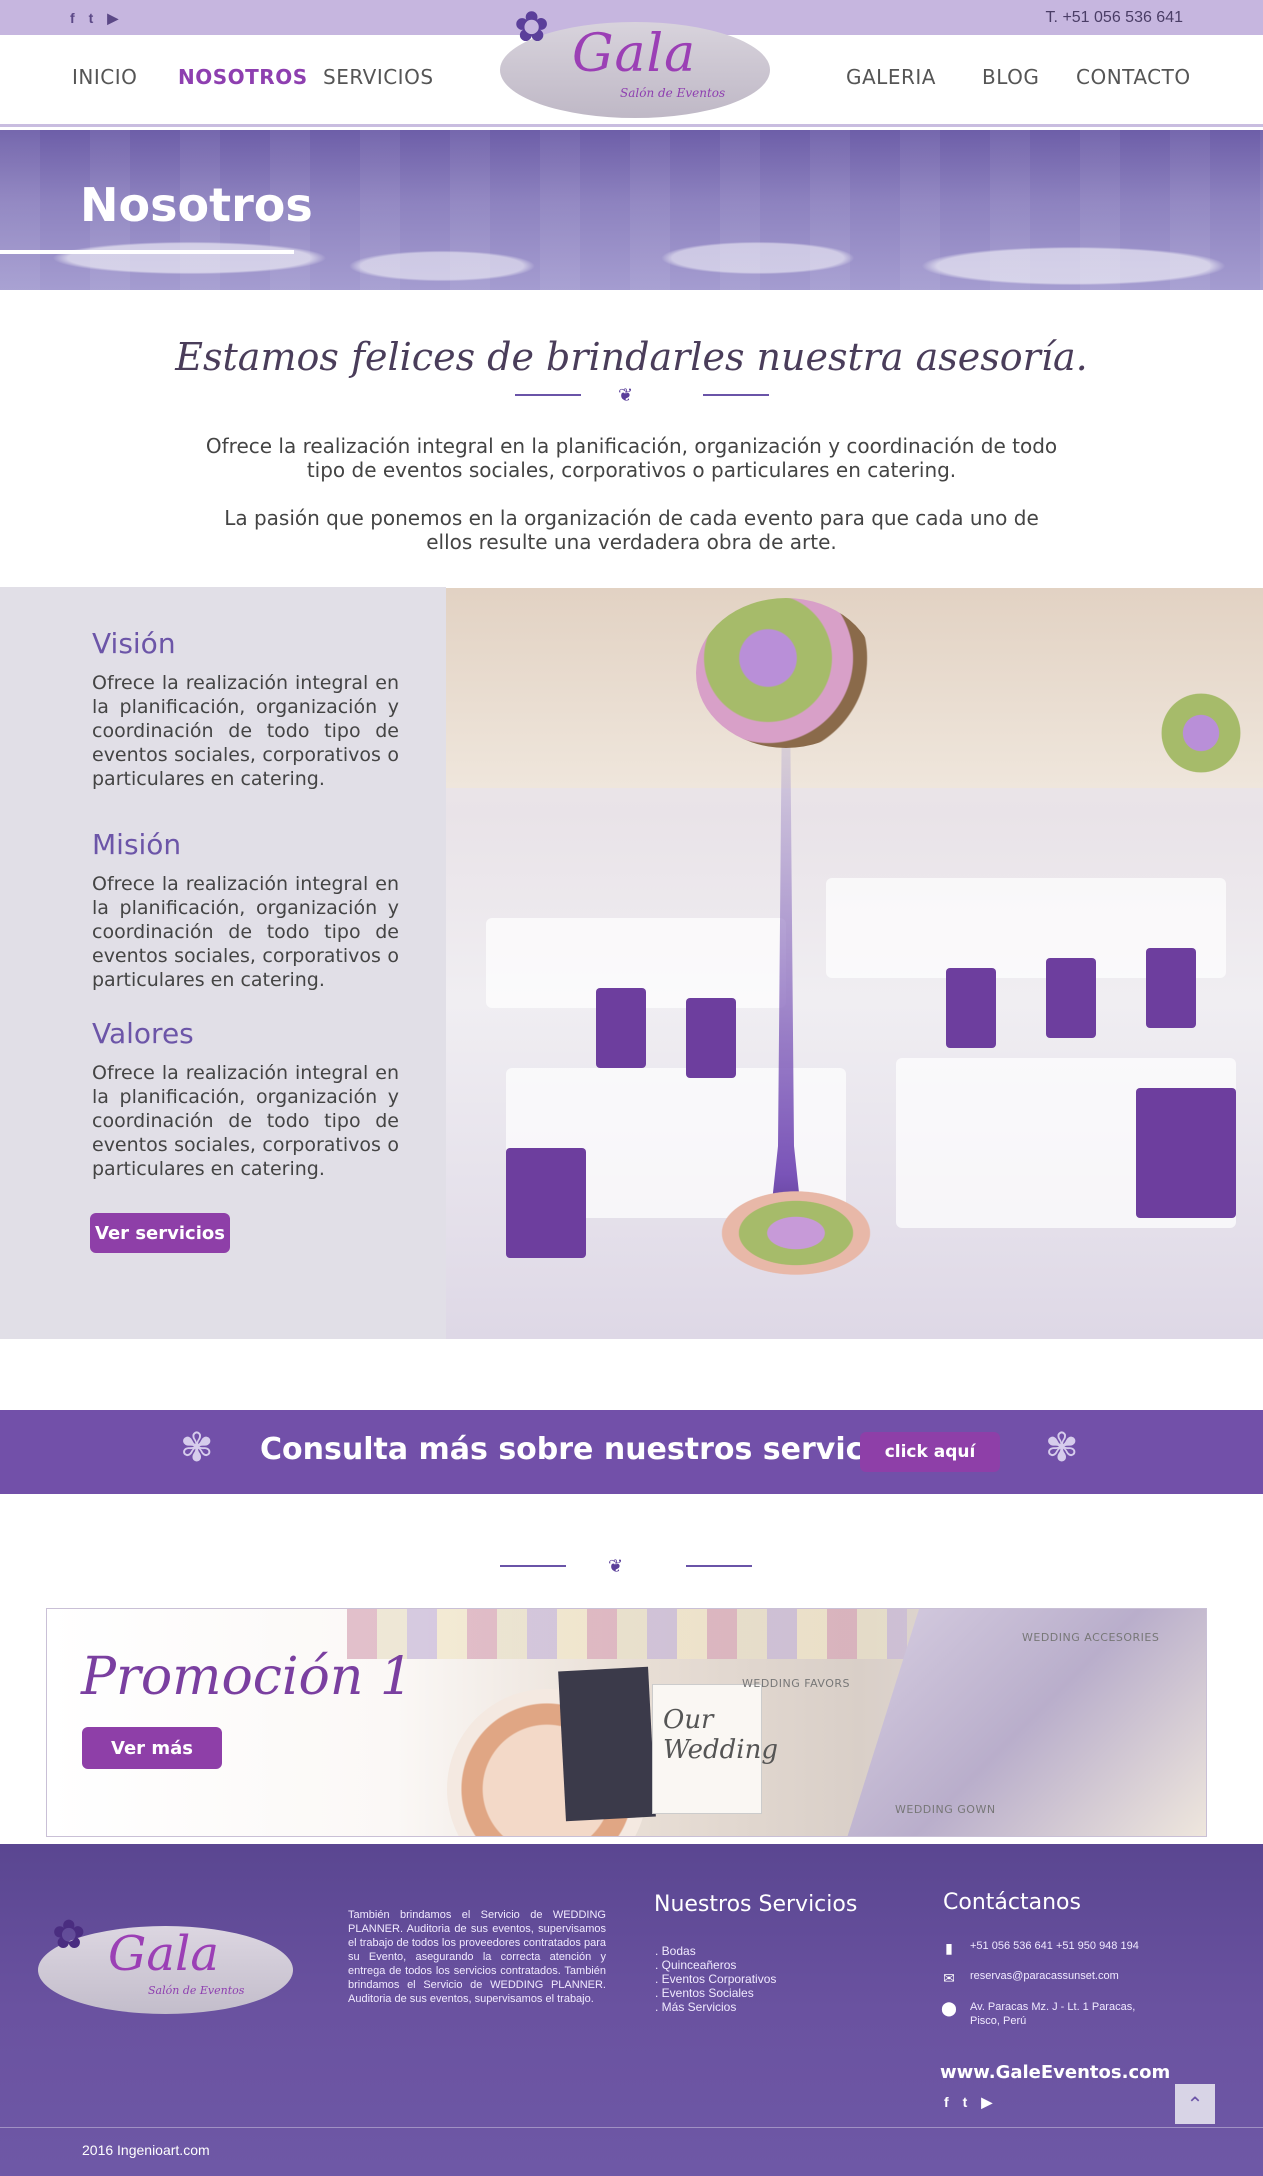 Image resolution: width=1263 pixels, height=2176 pixels. What do you see at coordinates (152, 1748) in the screenshot?
I see `ver-mas-button: Ver más` at bounding box center [152, 1748].